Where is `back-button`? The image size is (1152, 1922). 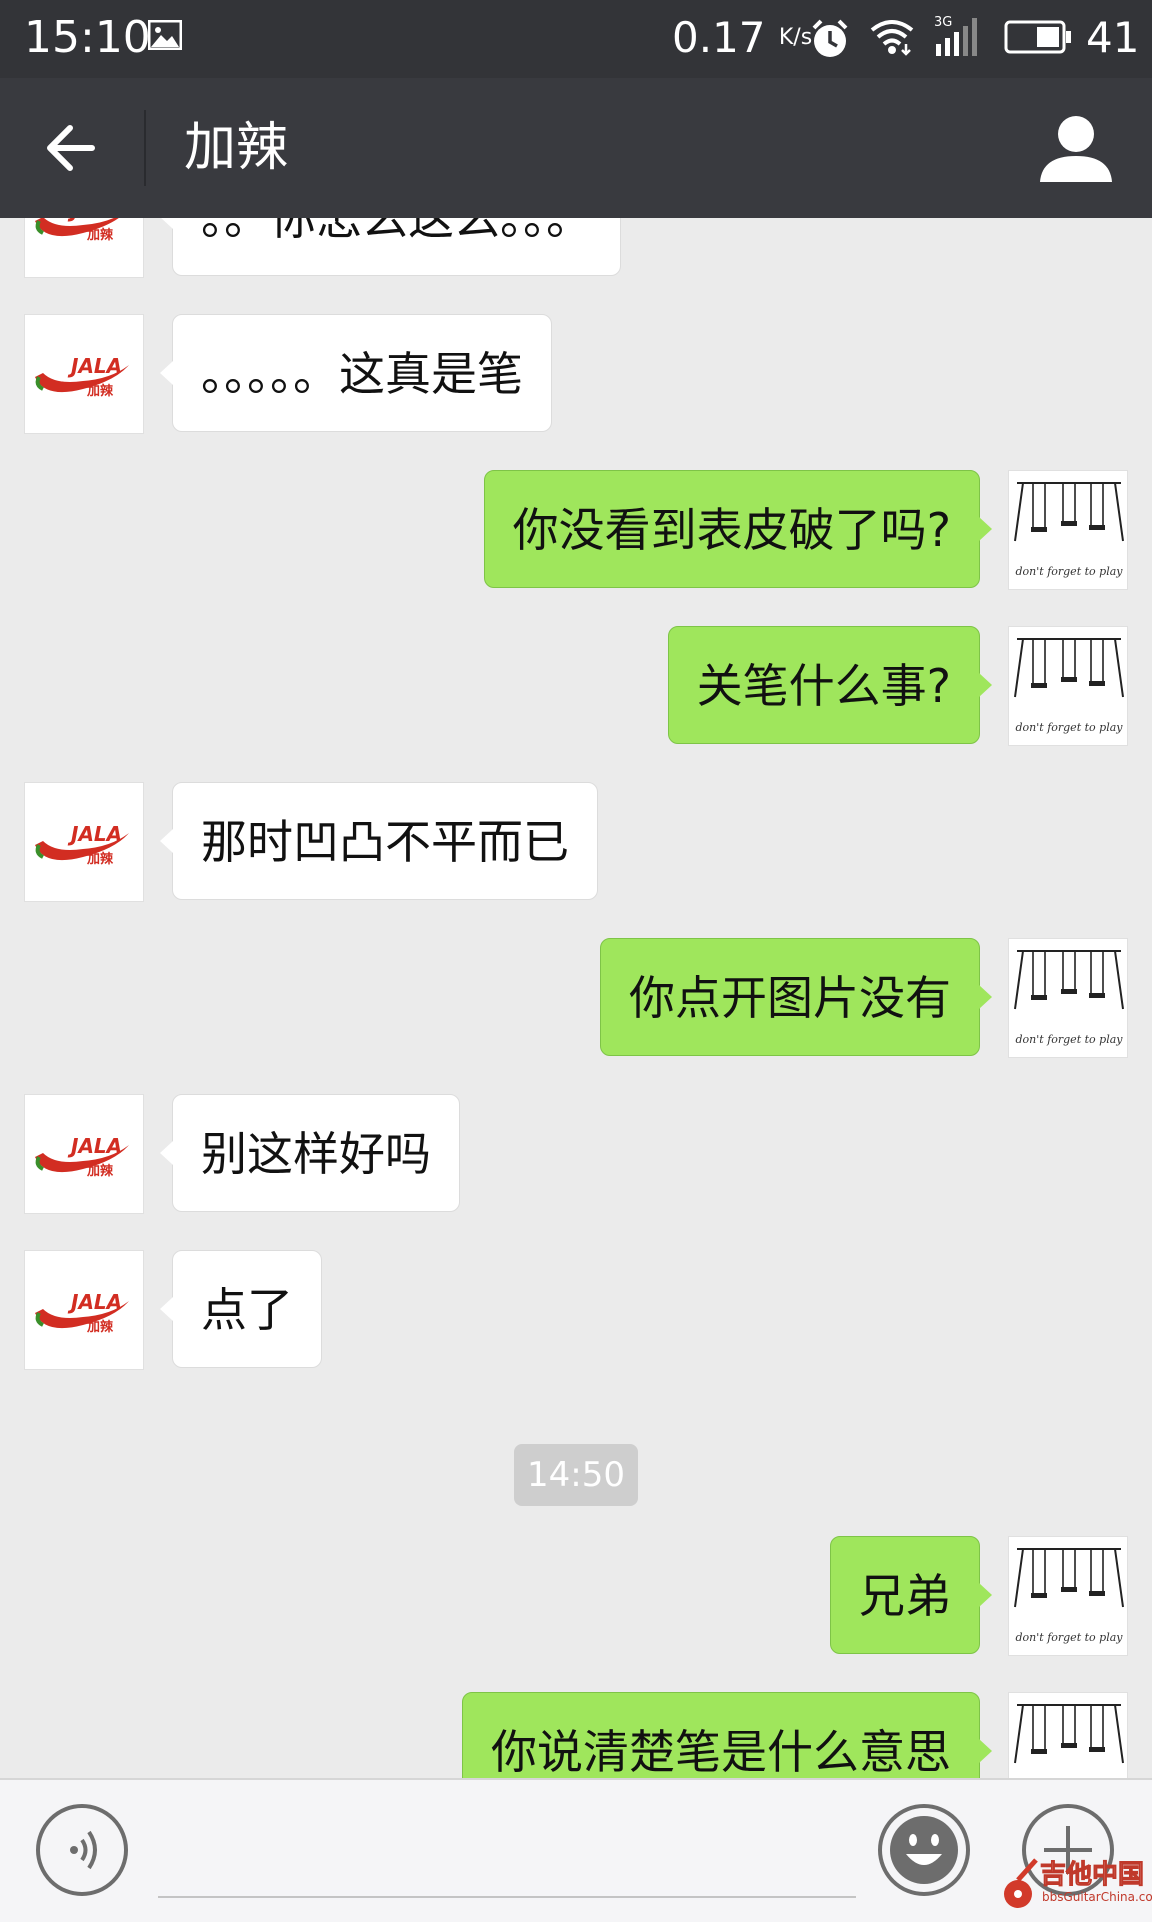 back-button is located at coordinates (74, 148).